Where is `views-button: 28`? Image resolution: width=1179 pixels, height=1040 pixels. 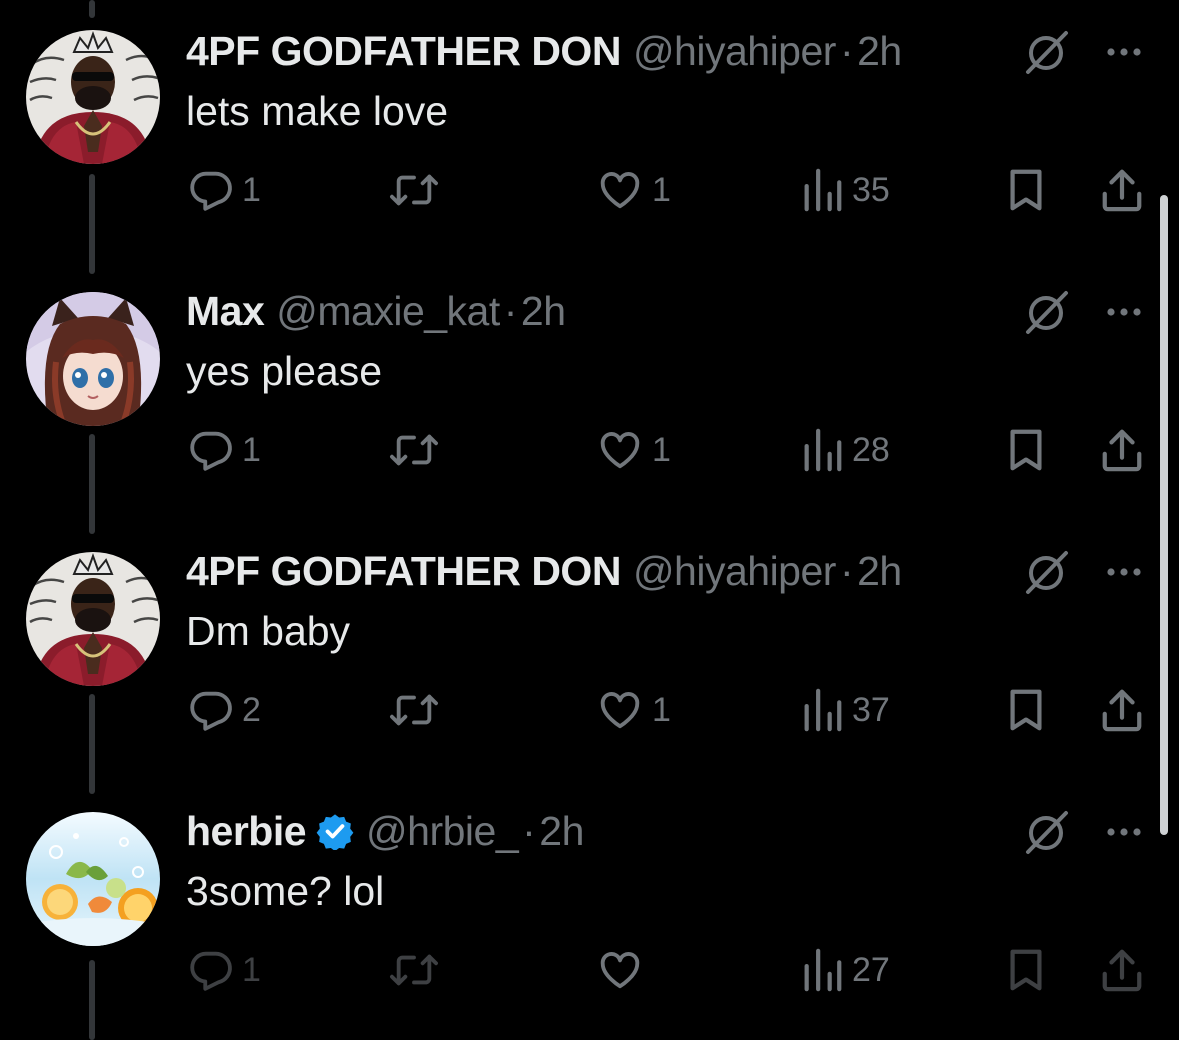
views-button: 28 is located at coordinates (845, 450).